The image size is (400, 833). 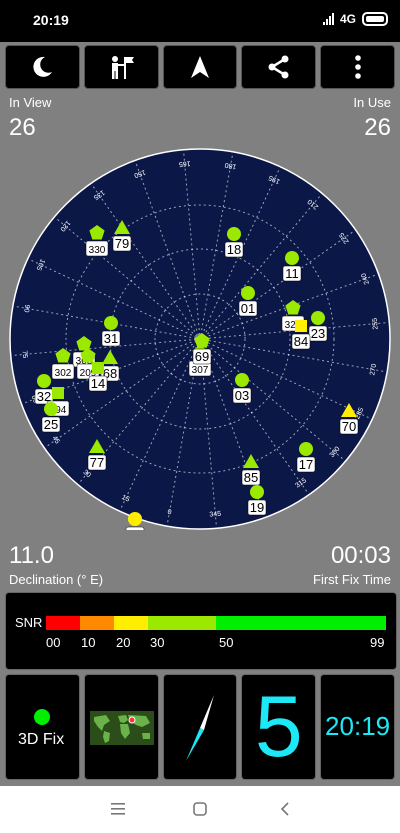 I want to click on snr-color-bar, so click(x=216, y=623).